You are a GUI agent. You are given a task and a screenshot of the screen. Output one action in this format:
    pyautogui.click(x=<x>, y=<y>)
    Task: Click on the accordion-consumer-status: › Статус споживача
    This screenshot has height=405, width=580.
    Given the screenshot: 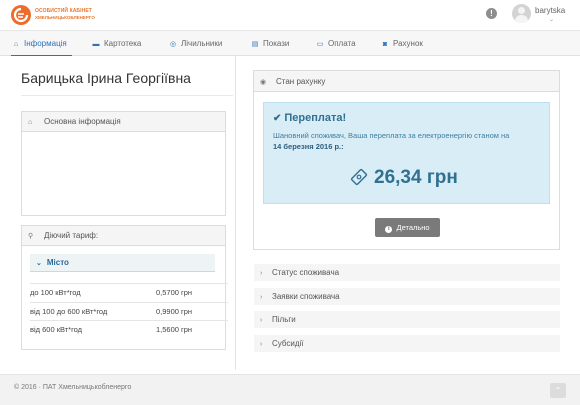 What is the action you would take?
    pyautogui.click(x=407, y=272)
    